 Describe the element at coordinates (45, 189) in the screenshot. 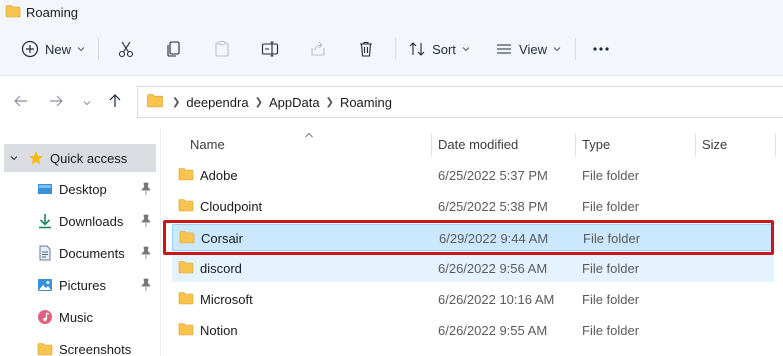

I see `desktop-icon` at that location.